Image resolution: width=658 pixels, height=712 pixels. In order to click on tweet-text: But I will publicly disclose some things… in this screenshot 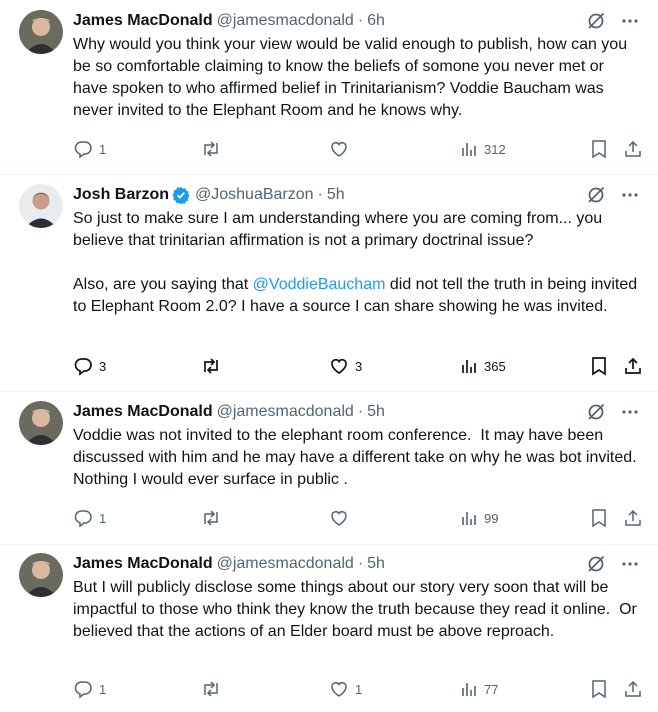, I will do `click(357, 609)`.